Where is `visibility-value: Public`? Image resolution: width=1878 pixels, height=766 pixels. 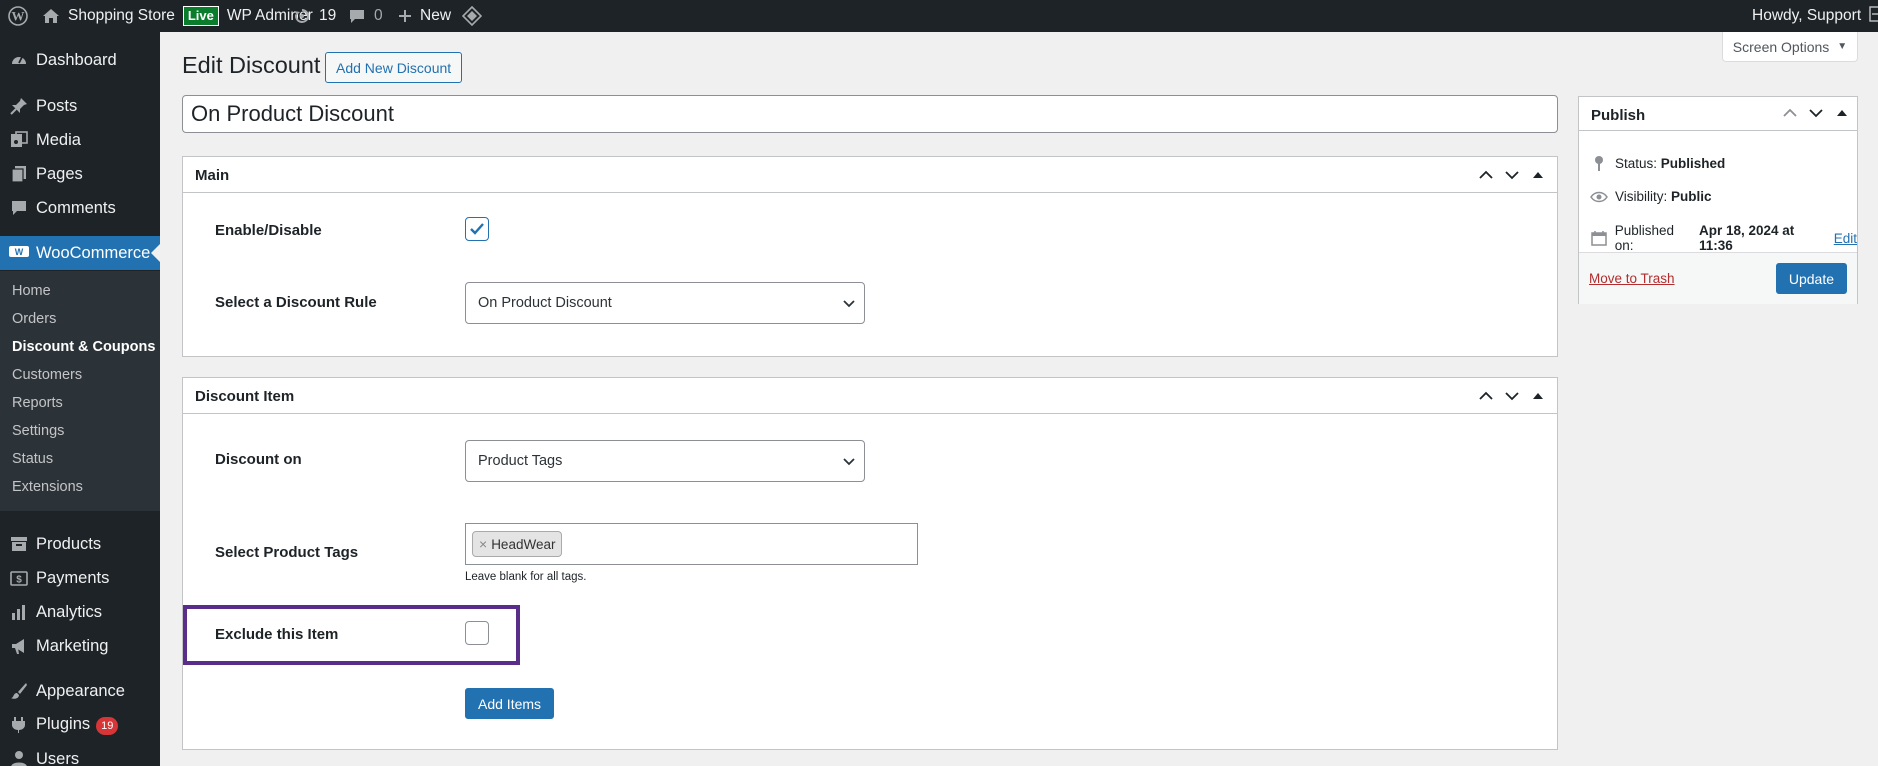
visibility-value: Public is located at coordinates (1691, 196).